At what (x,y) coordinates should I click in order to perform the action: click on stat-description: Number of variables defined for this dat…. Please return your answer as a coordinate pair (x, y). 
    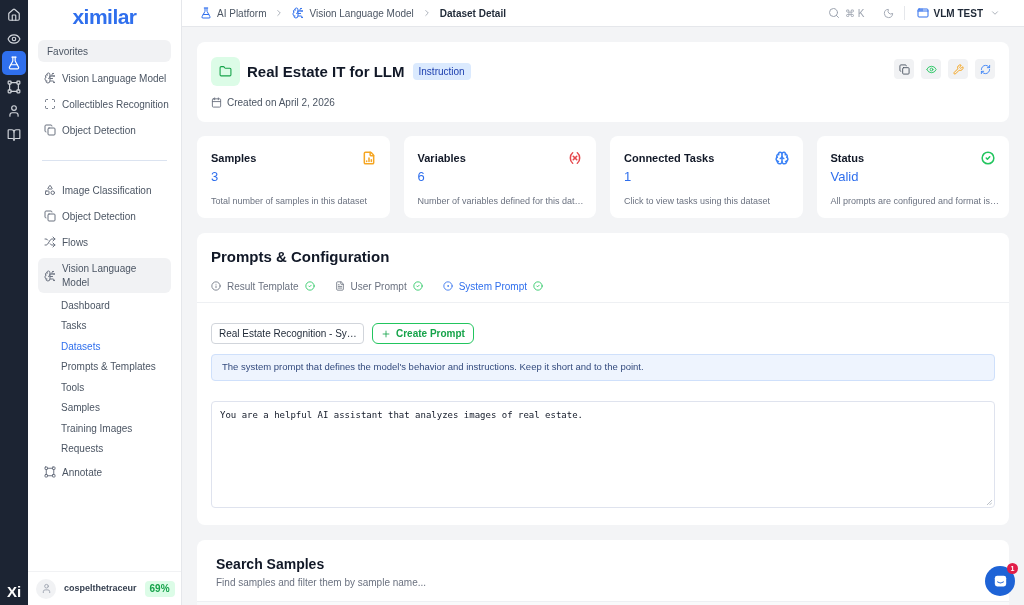
    Looking at the image, I should click on (500, 201).